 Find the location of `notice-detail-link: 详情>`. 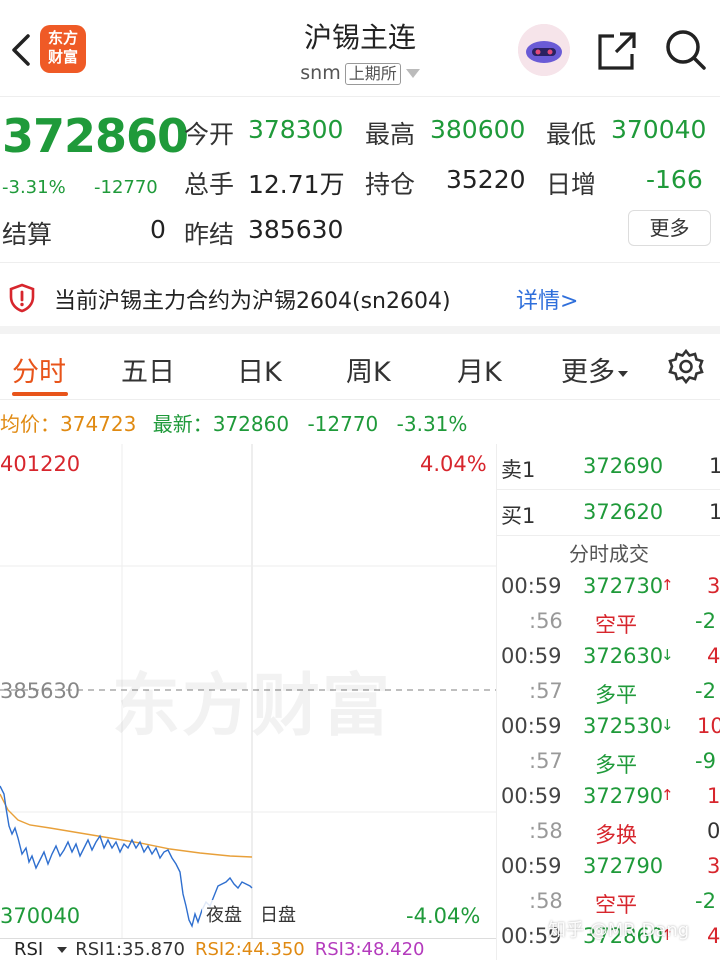

notice-detail-link: 详情> is located at coordinates (547, 299).